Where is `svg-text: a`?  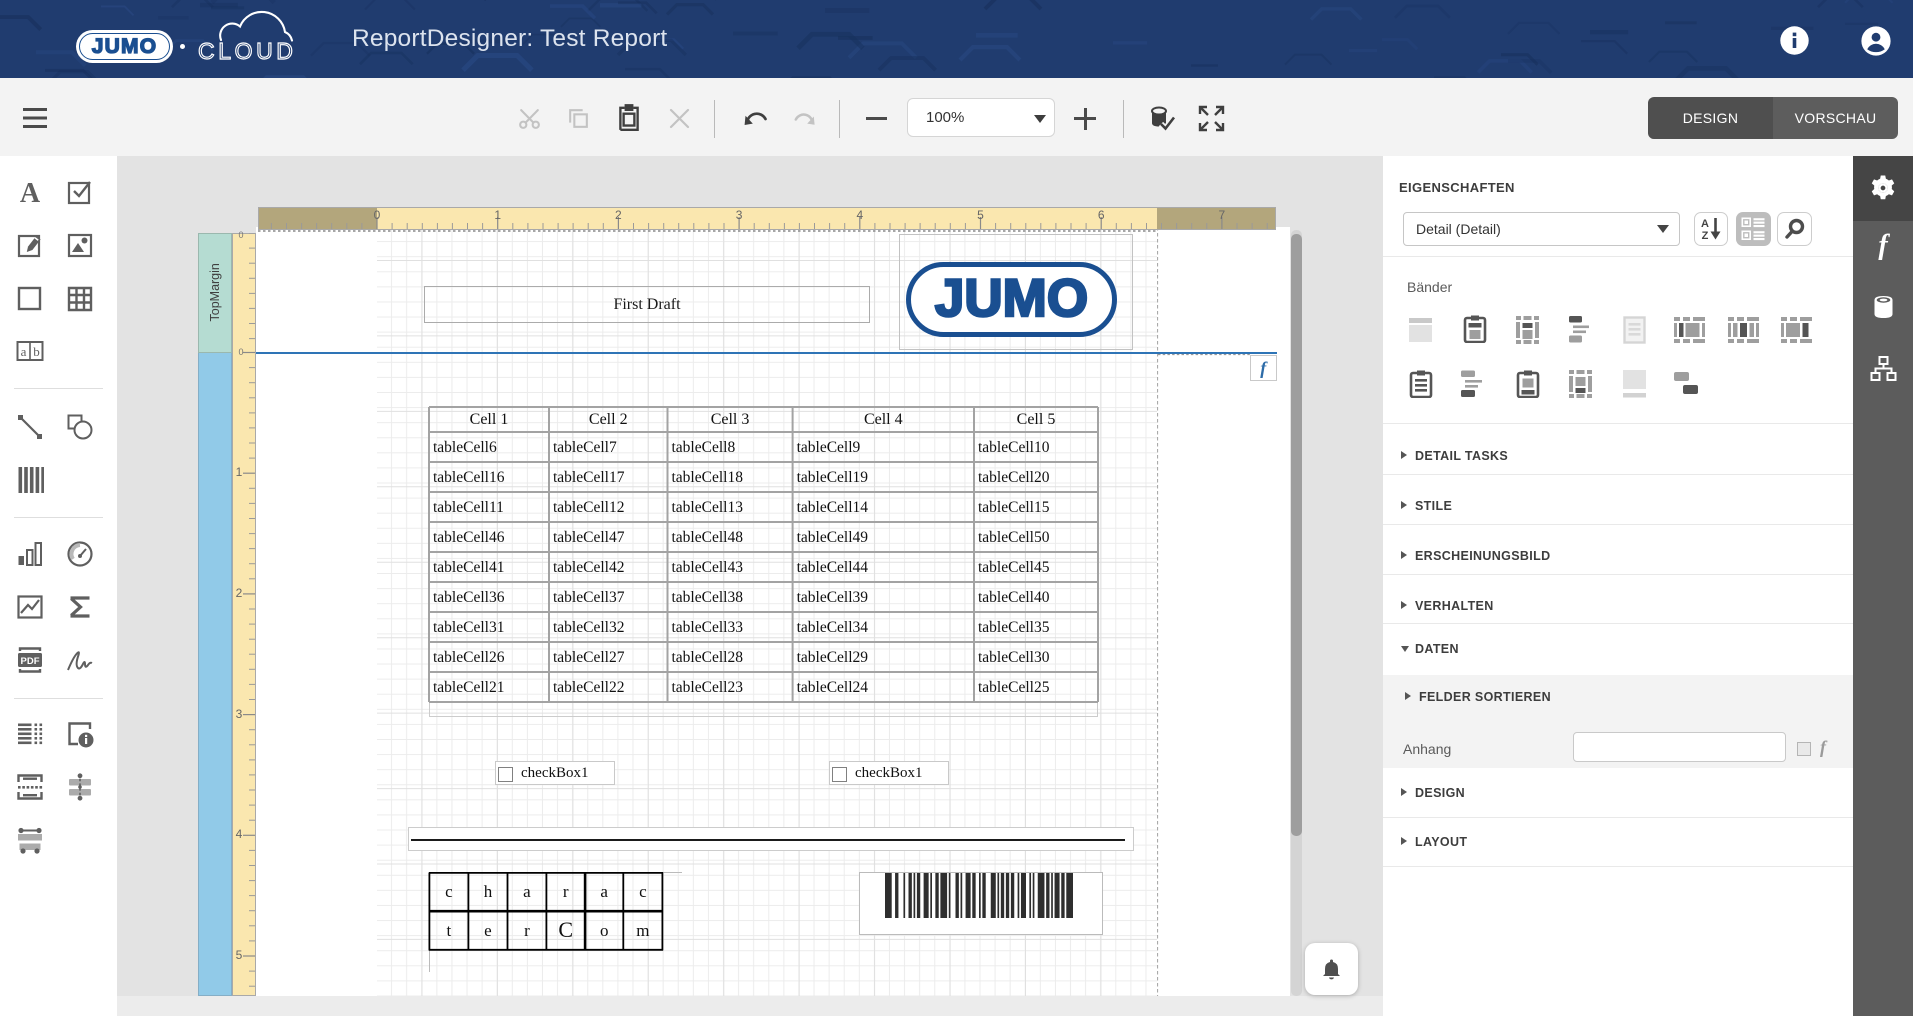
svg-text: a is located at coordinates (24, 351).